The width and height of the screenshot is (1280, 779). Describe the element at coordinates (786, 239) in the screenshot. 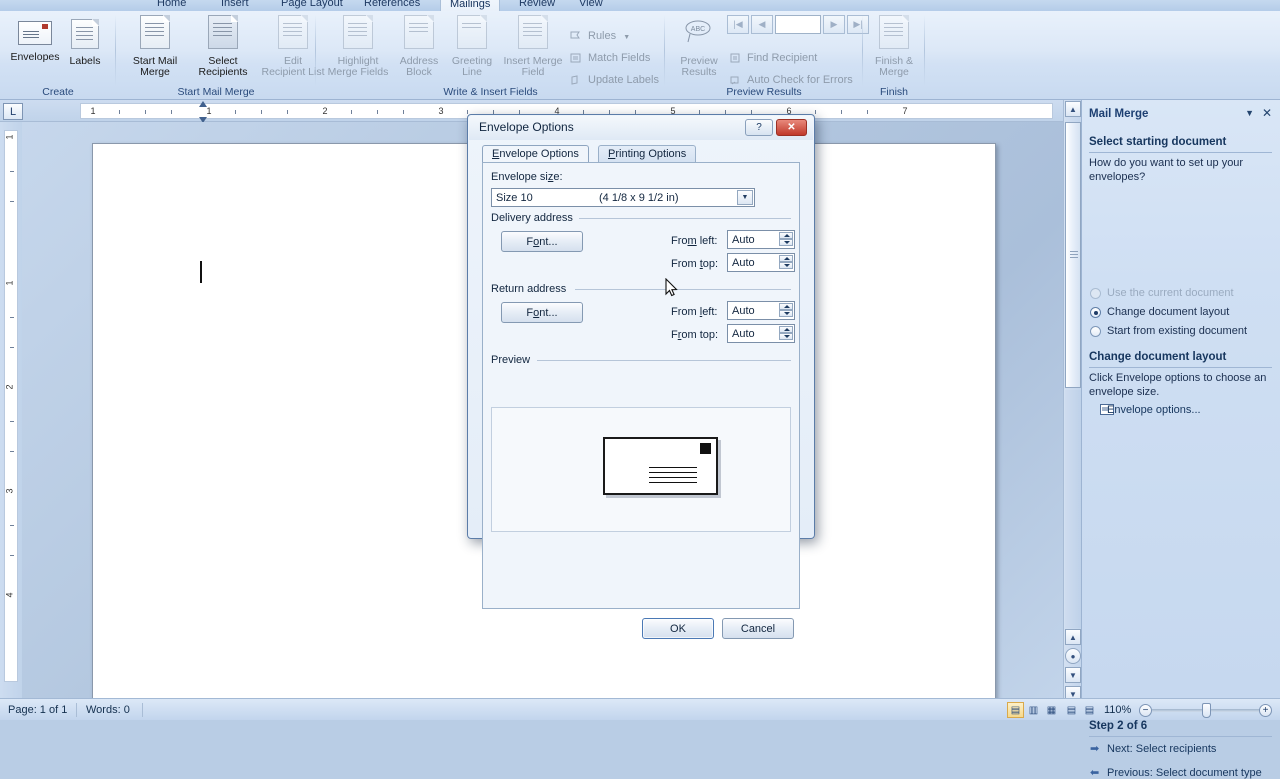

I see `spinner-delivery-from-left` at that location.